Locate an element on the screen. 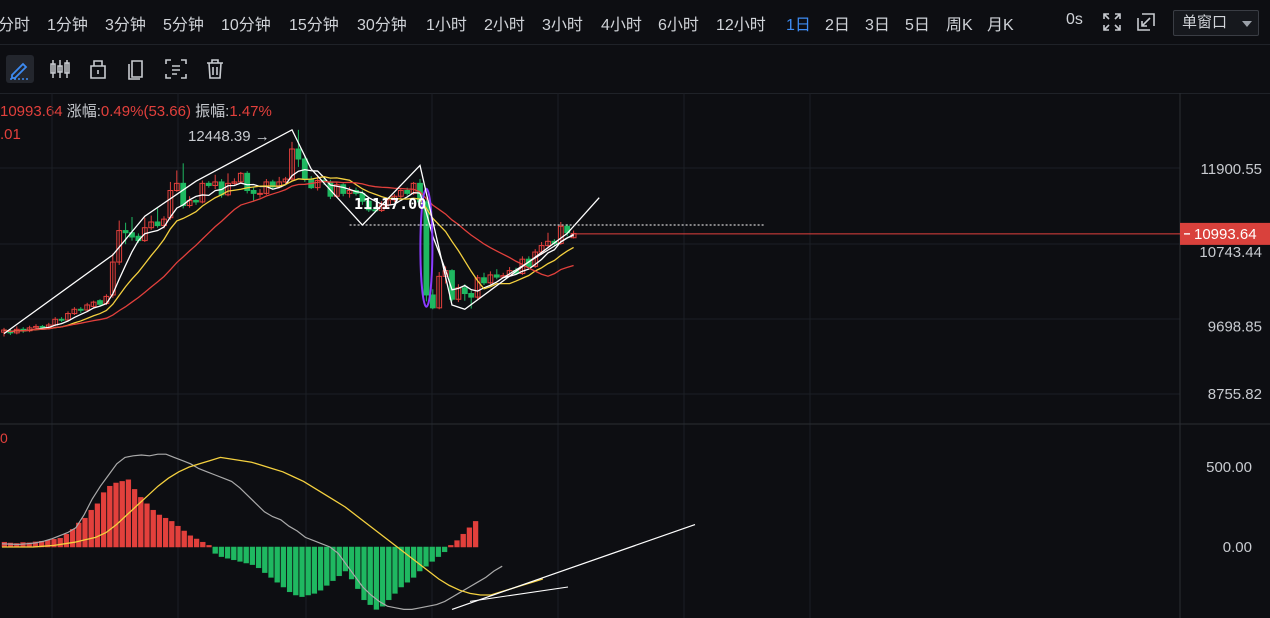  interval-6: 30分钟 is located at coordinates (382, 23).